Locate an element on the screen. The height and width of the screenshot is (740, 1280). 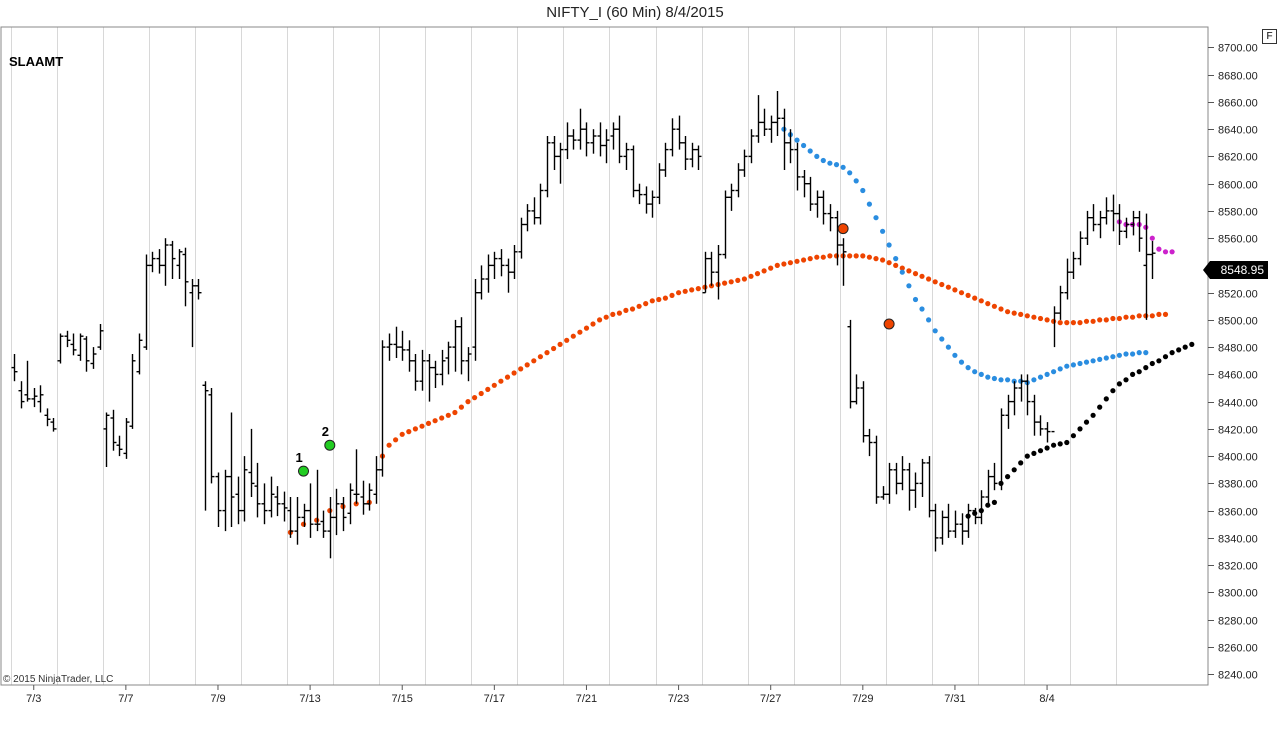
frame-button: F is located at coordinates (1269, 36).